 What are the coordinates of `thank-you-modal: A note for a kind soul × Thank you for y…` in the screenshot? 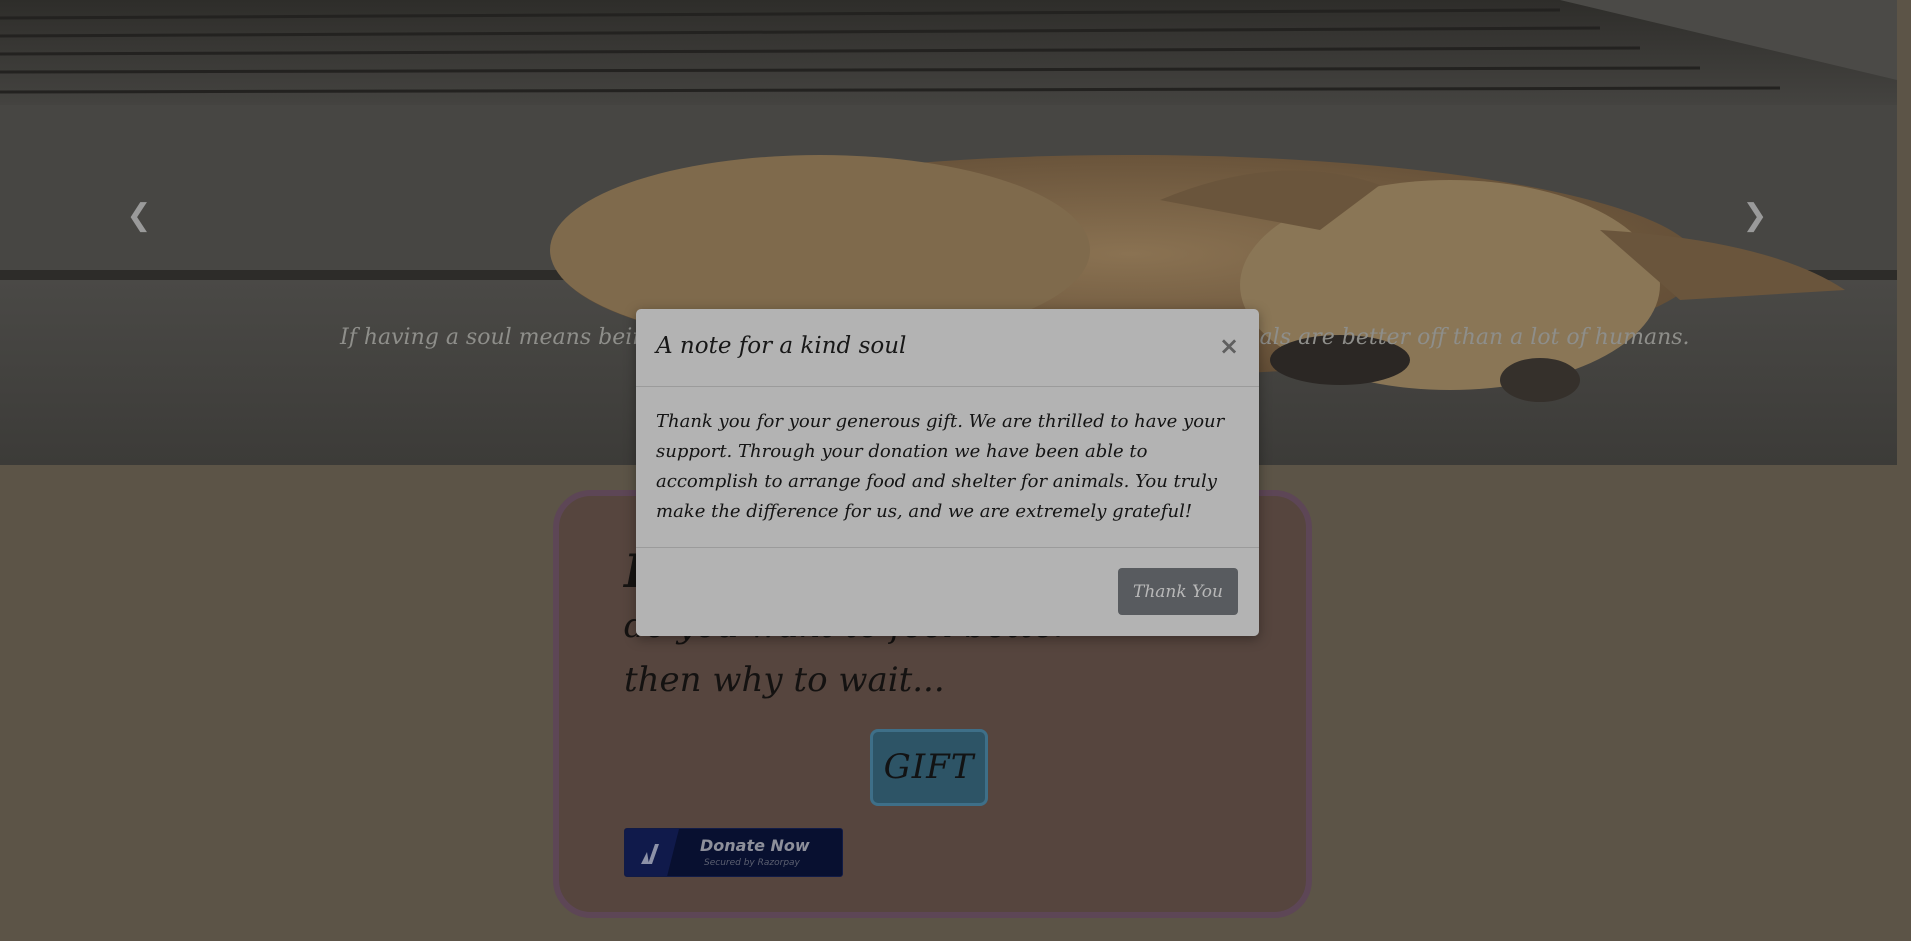 It's located at (947, 472).